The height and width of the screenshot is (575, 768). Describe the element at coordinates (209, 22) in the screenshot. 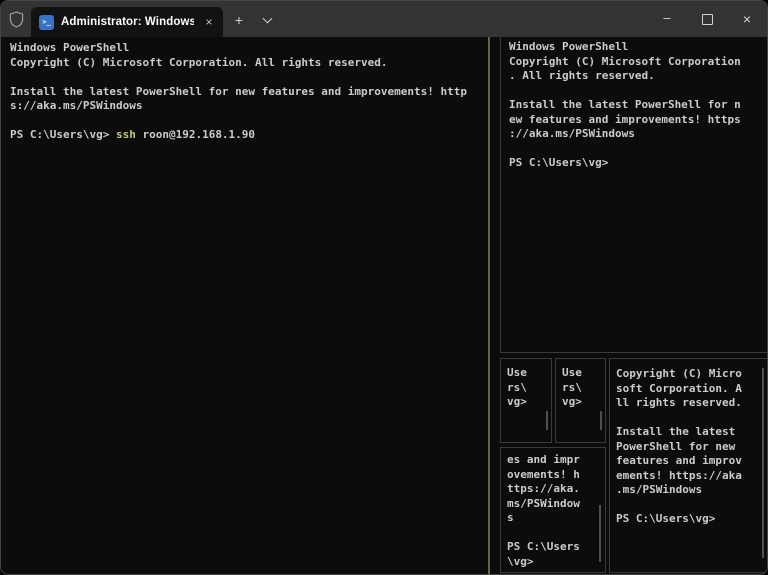

I see `tab-close-icon: ×` at that location.